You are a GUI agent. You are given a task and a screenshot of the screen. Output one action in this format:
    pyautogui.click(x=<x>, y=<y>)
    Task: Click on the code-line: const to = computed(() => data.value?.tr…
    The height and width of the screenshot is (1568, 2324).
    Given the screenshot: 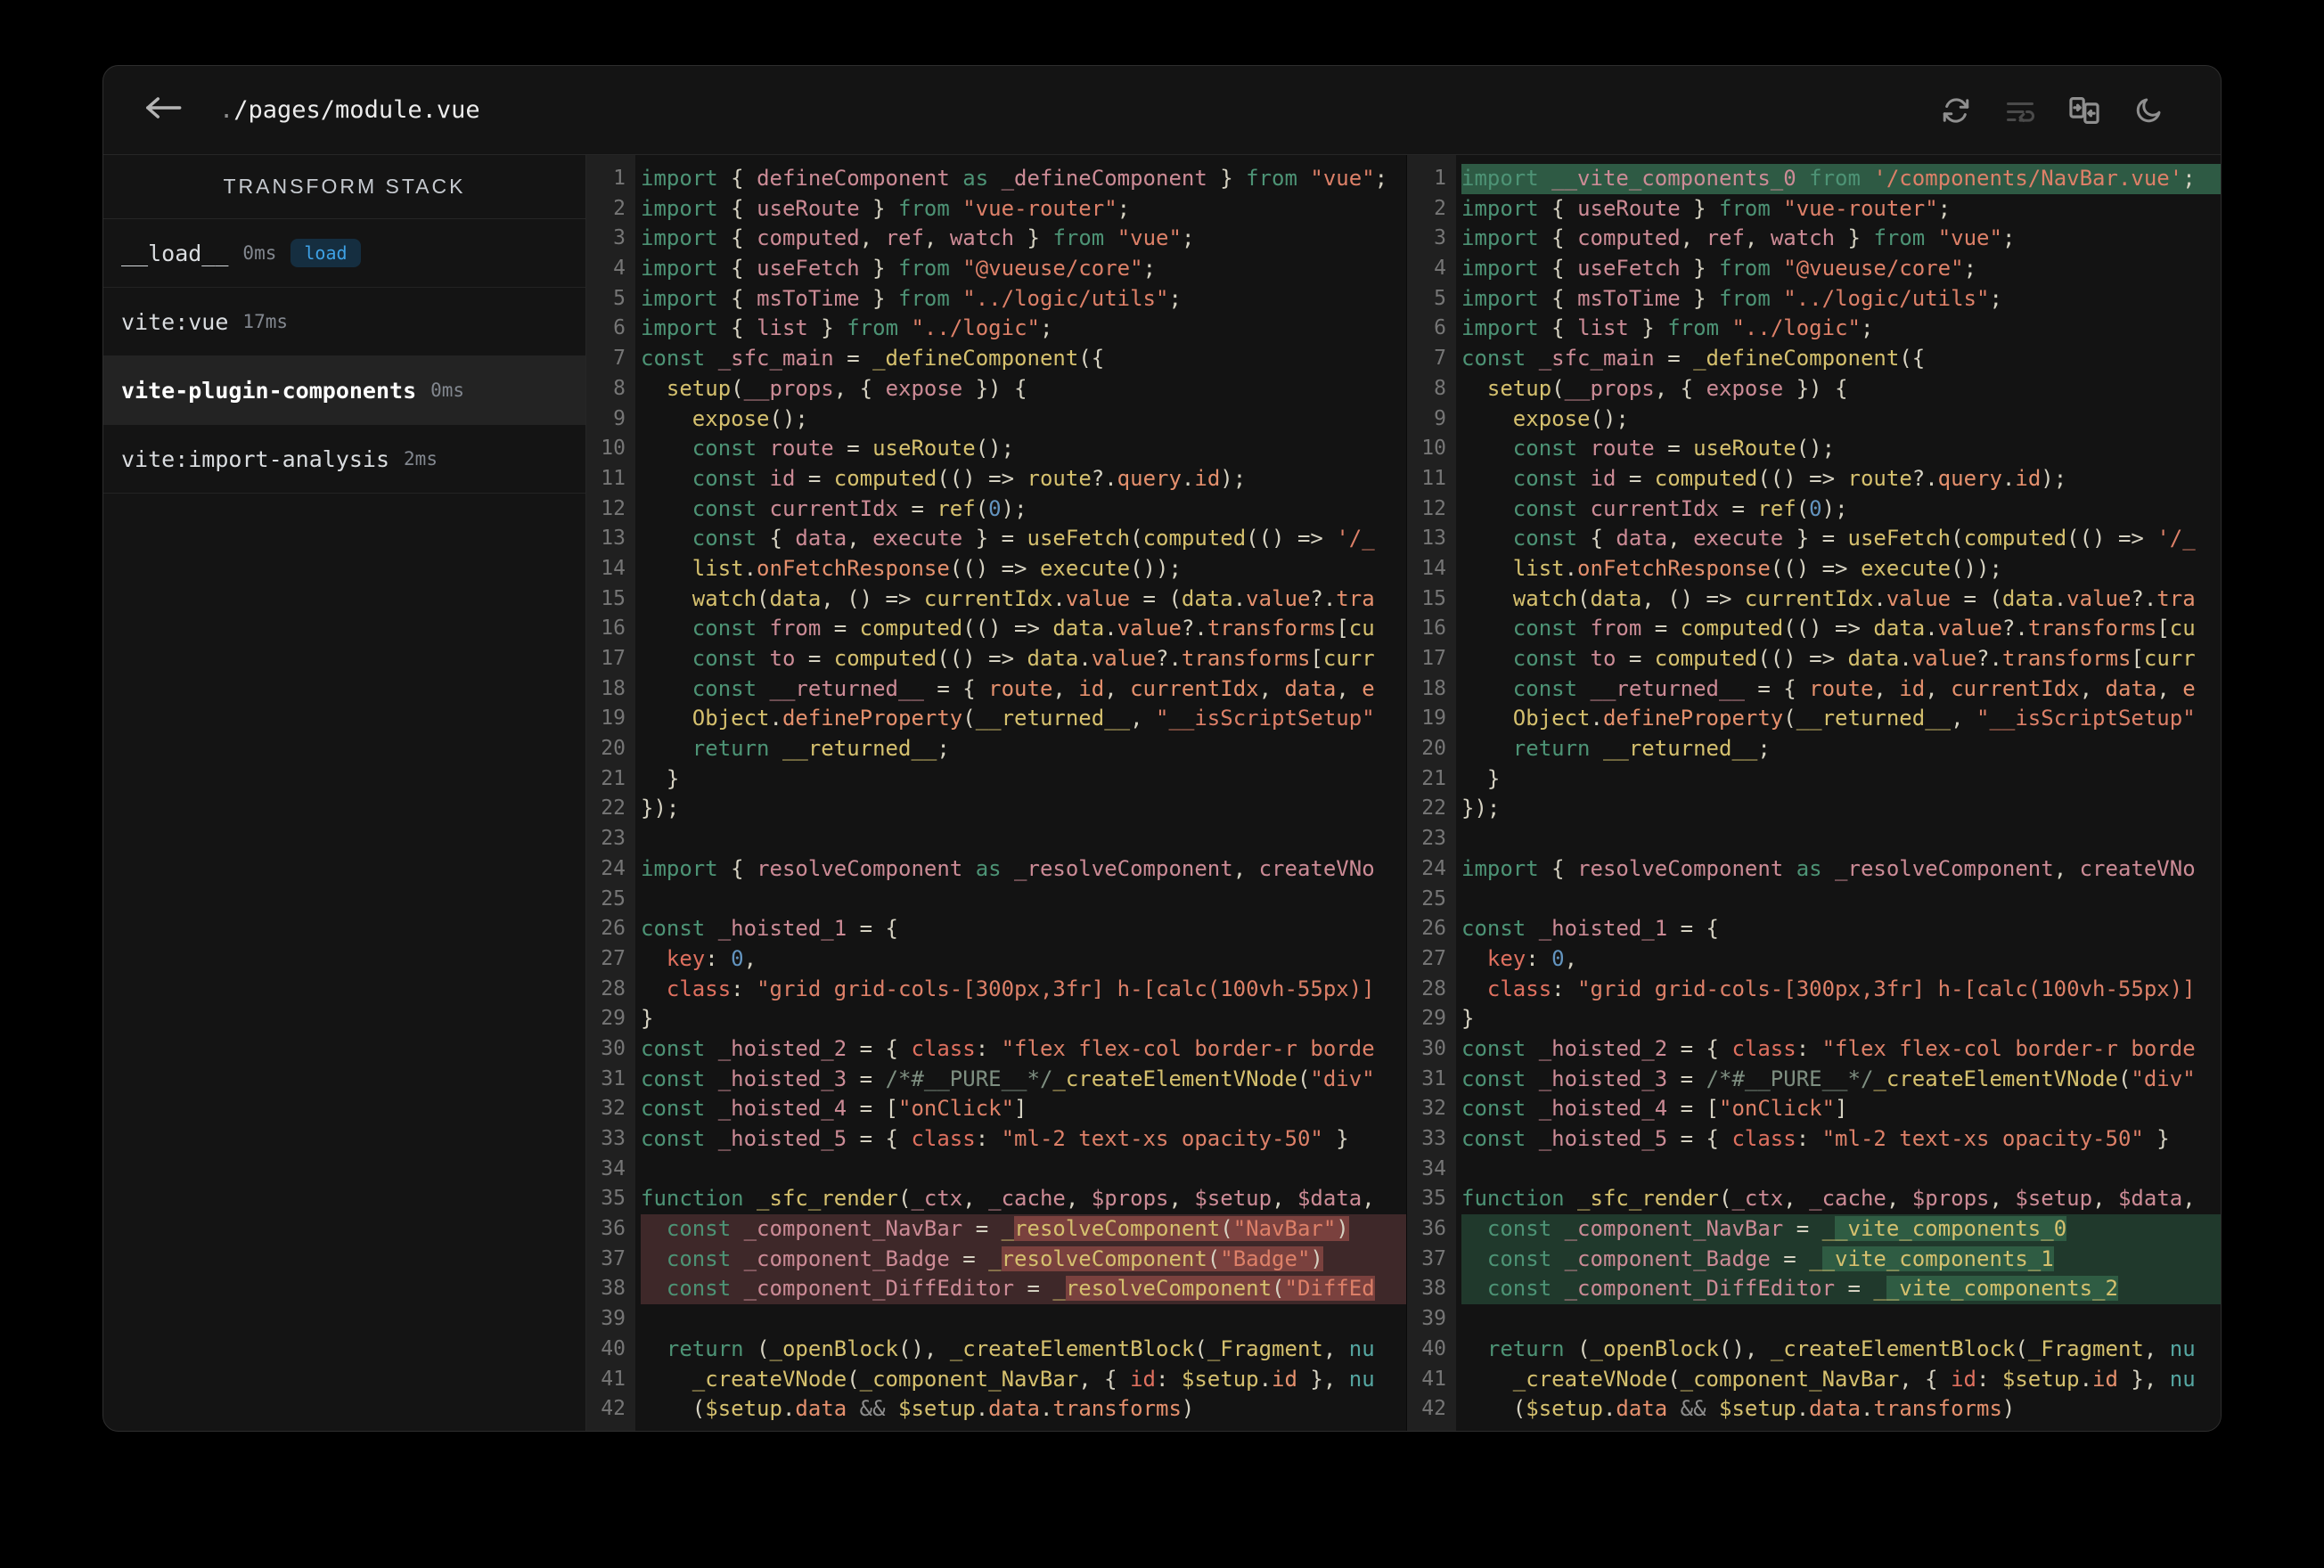 What is the action you would take?
    pyautogui.click(x=1854, y=658)
    